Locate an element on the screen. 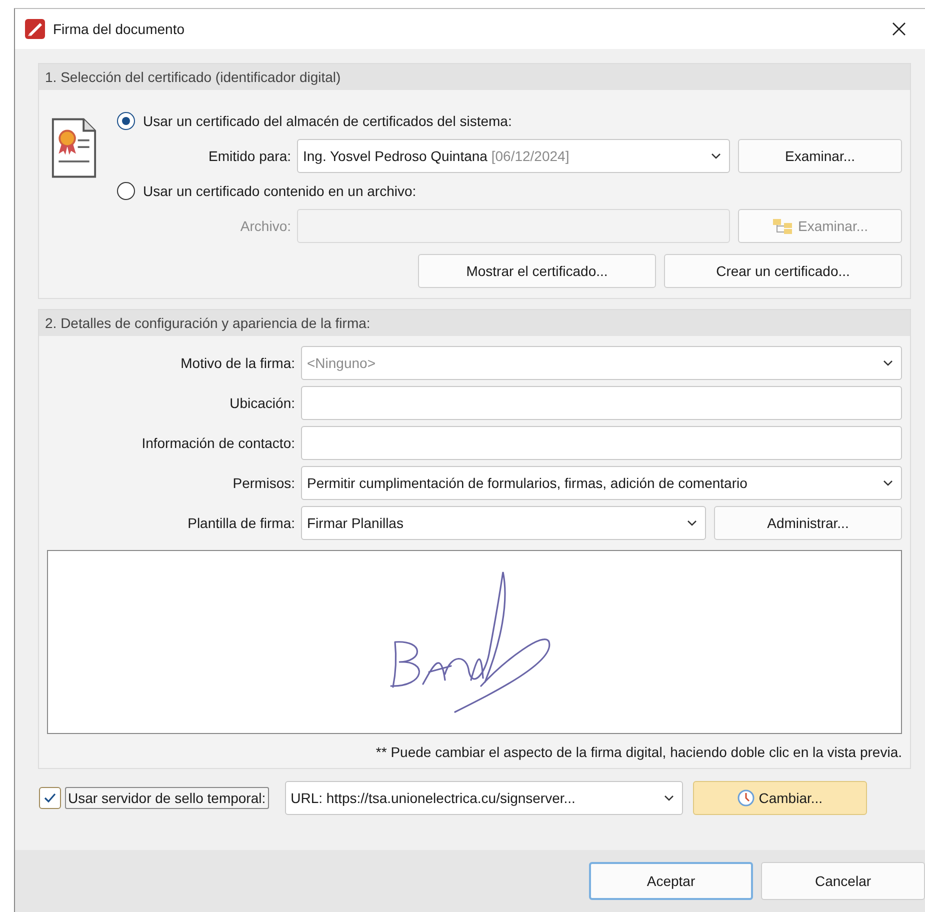 The width and height of the screenshot is (925, 912). file-field is located at coordinates (513, 226).